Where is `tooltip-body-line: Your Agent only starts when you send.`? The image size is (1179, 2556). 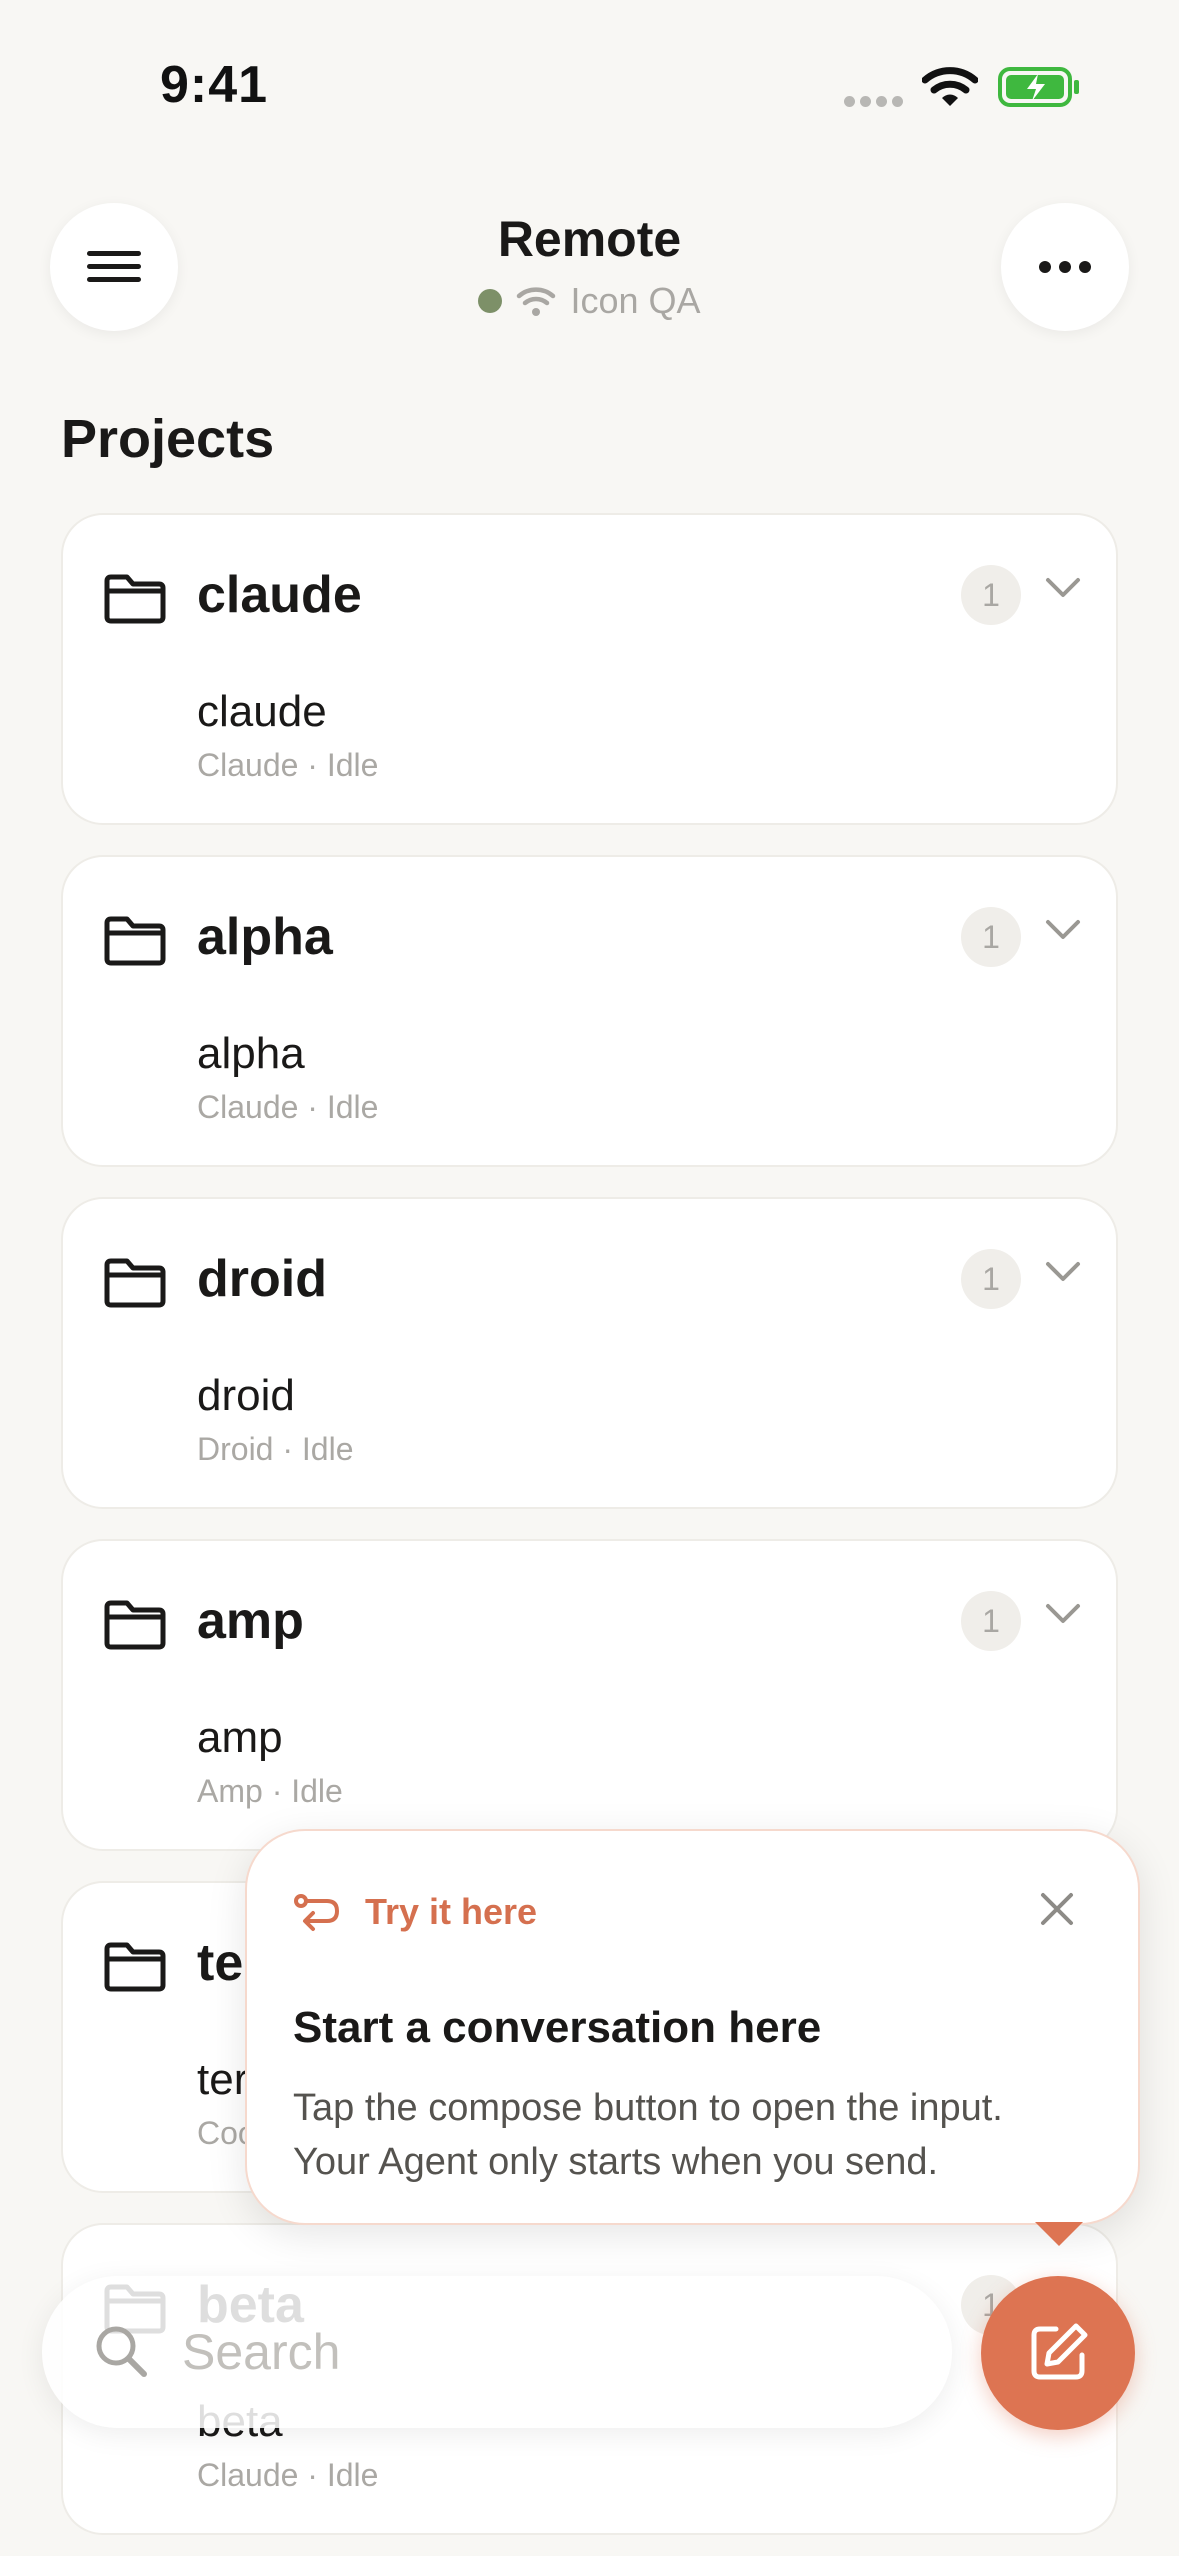
tooltip-body-line: Your Agent only starts when you send. is located at coordinates (616, 2162).